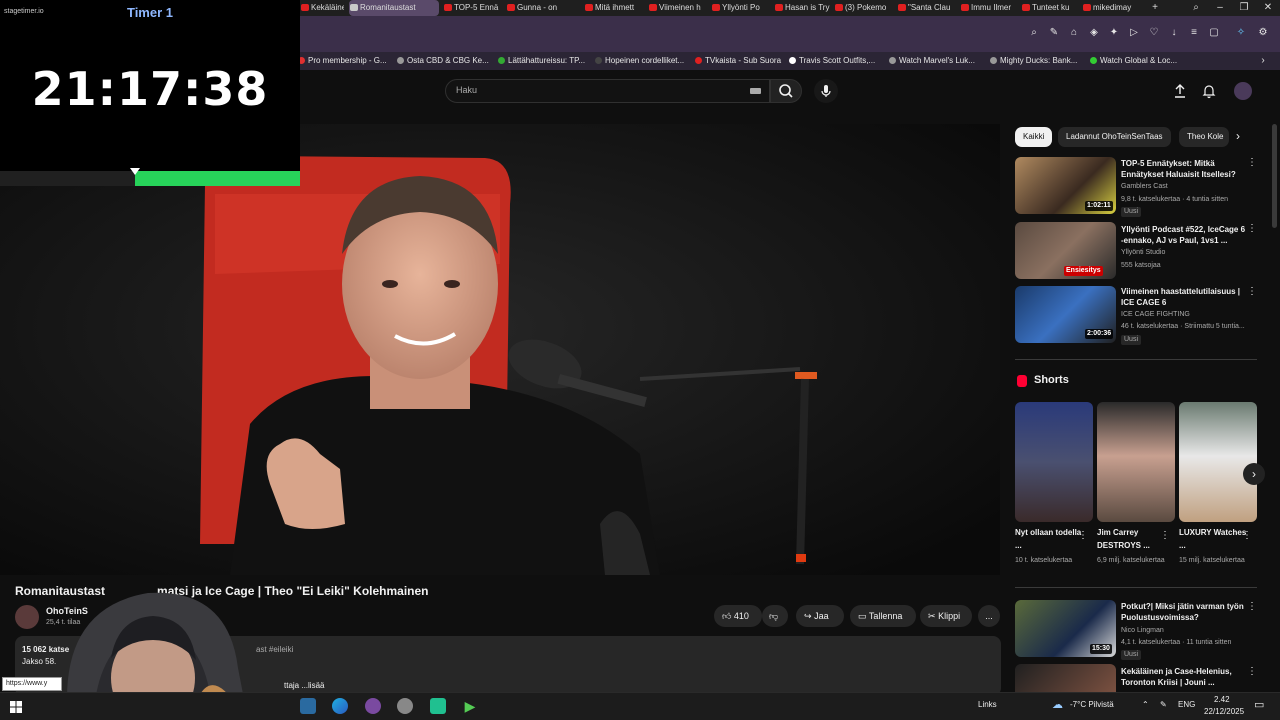  What do you see at coordinates (1143, 252) in the screenshot?
I see `video-channel: Yllyönti Studio` at bounding box center [1143, 252].